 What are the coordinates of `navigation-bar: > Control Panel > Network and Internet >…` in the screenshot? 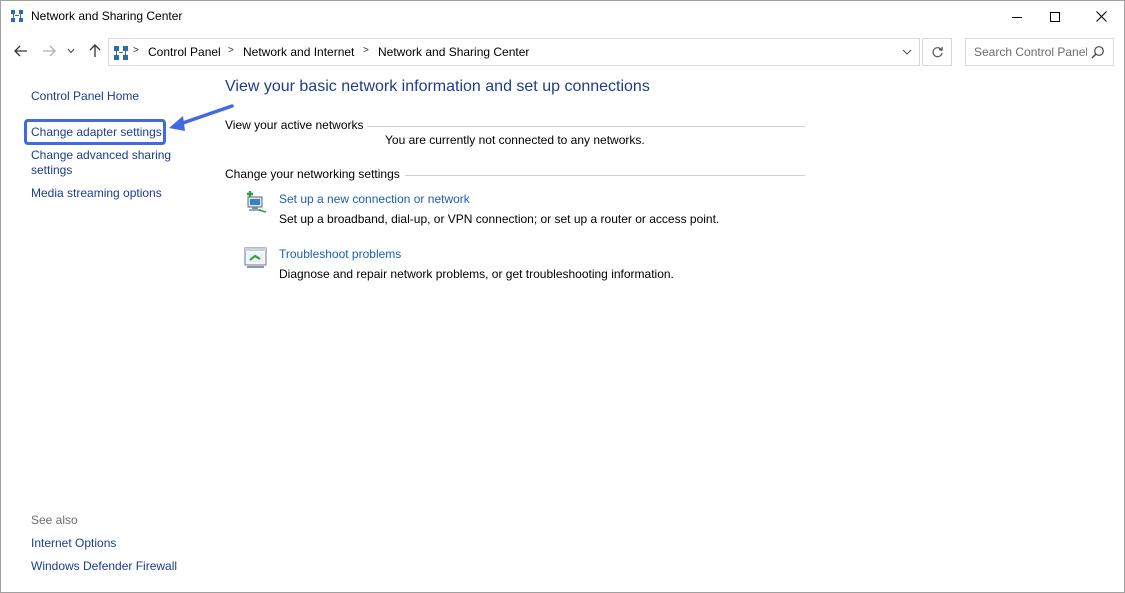 It's located at (562, 52).